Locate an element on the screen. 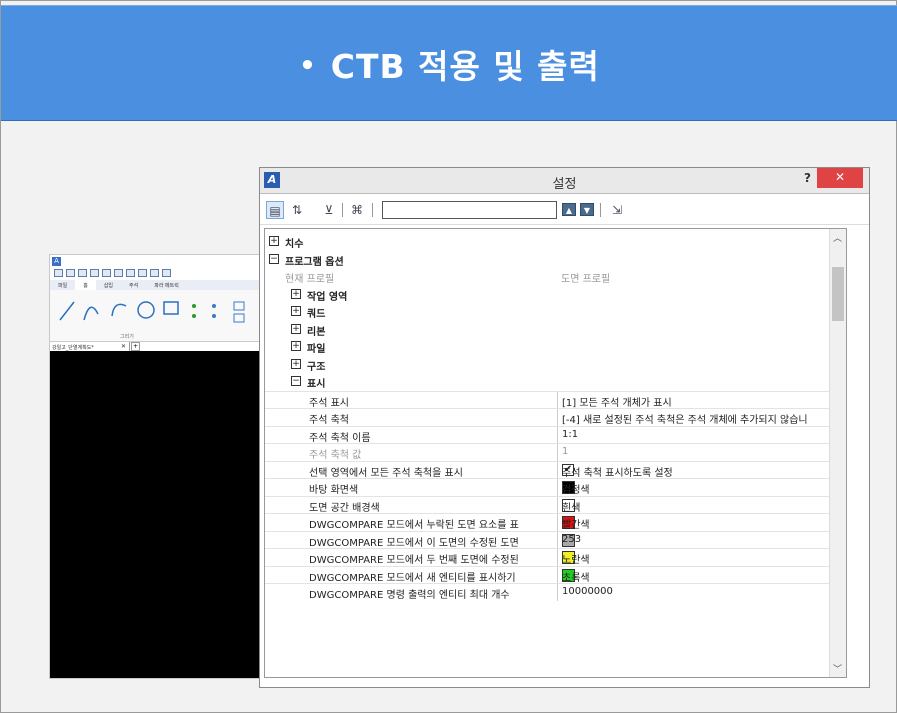  new-file-icon is located at coordinates (58, 273).